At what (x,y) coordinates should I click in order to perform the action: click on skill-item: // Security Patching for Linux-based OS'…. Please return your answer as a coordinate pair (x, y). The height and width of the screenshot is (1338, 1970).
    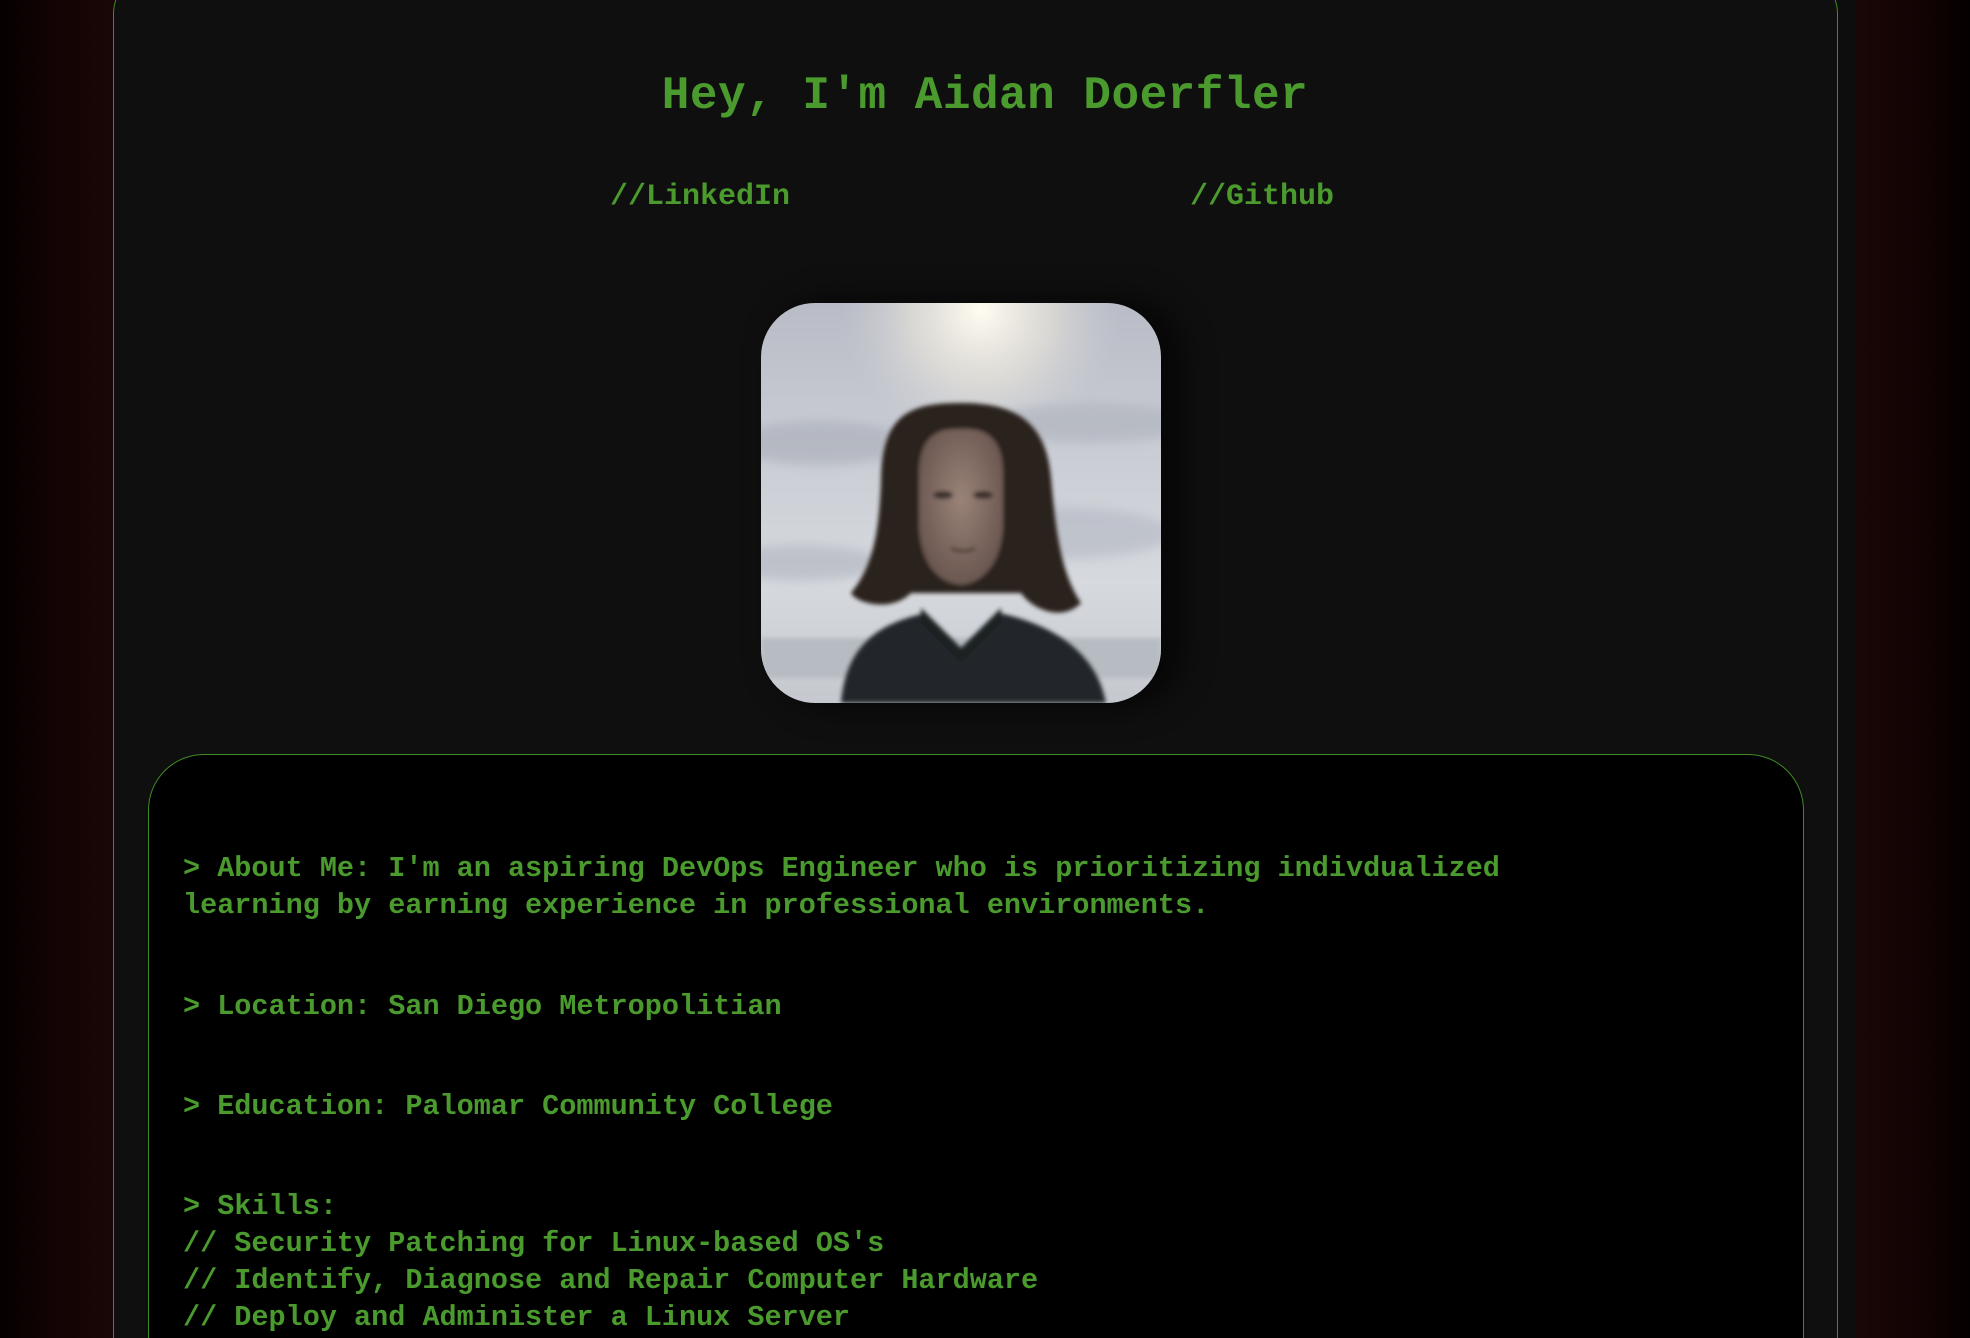
    Looking at the image, I should click on (534, 1243).